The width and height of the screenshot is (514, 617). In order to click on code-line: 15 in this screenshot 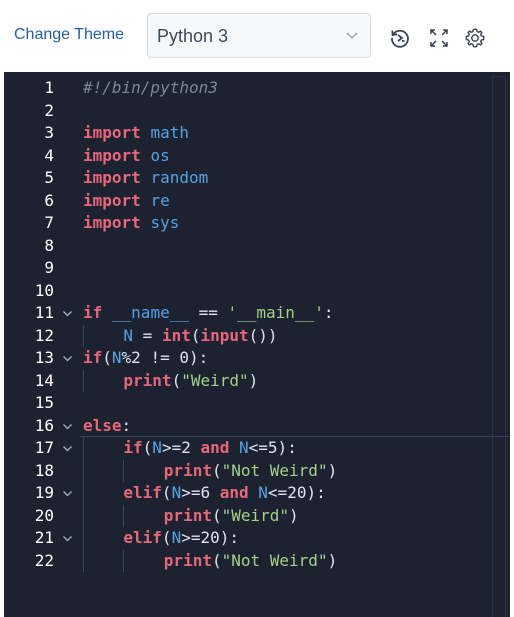, I will do `click(257, 403)`.